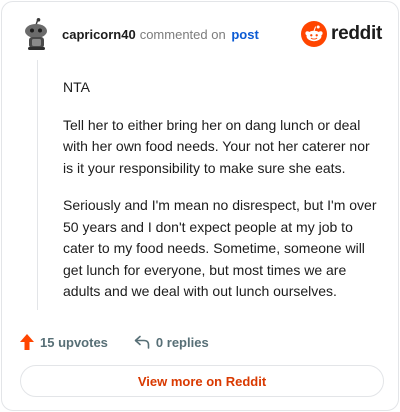  Describe the element at coordinates (142, 342) in the screenshot. I see `reply-arrow-icon` at that location.